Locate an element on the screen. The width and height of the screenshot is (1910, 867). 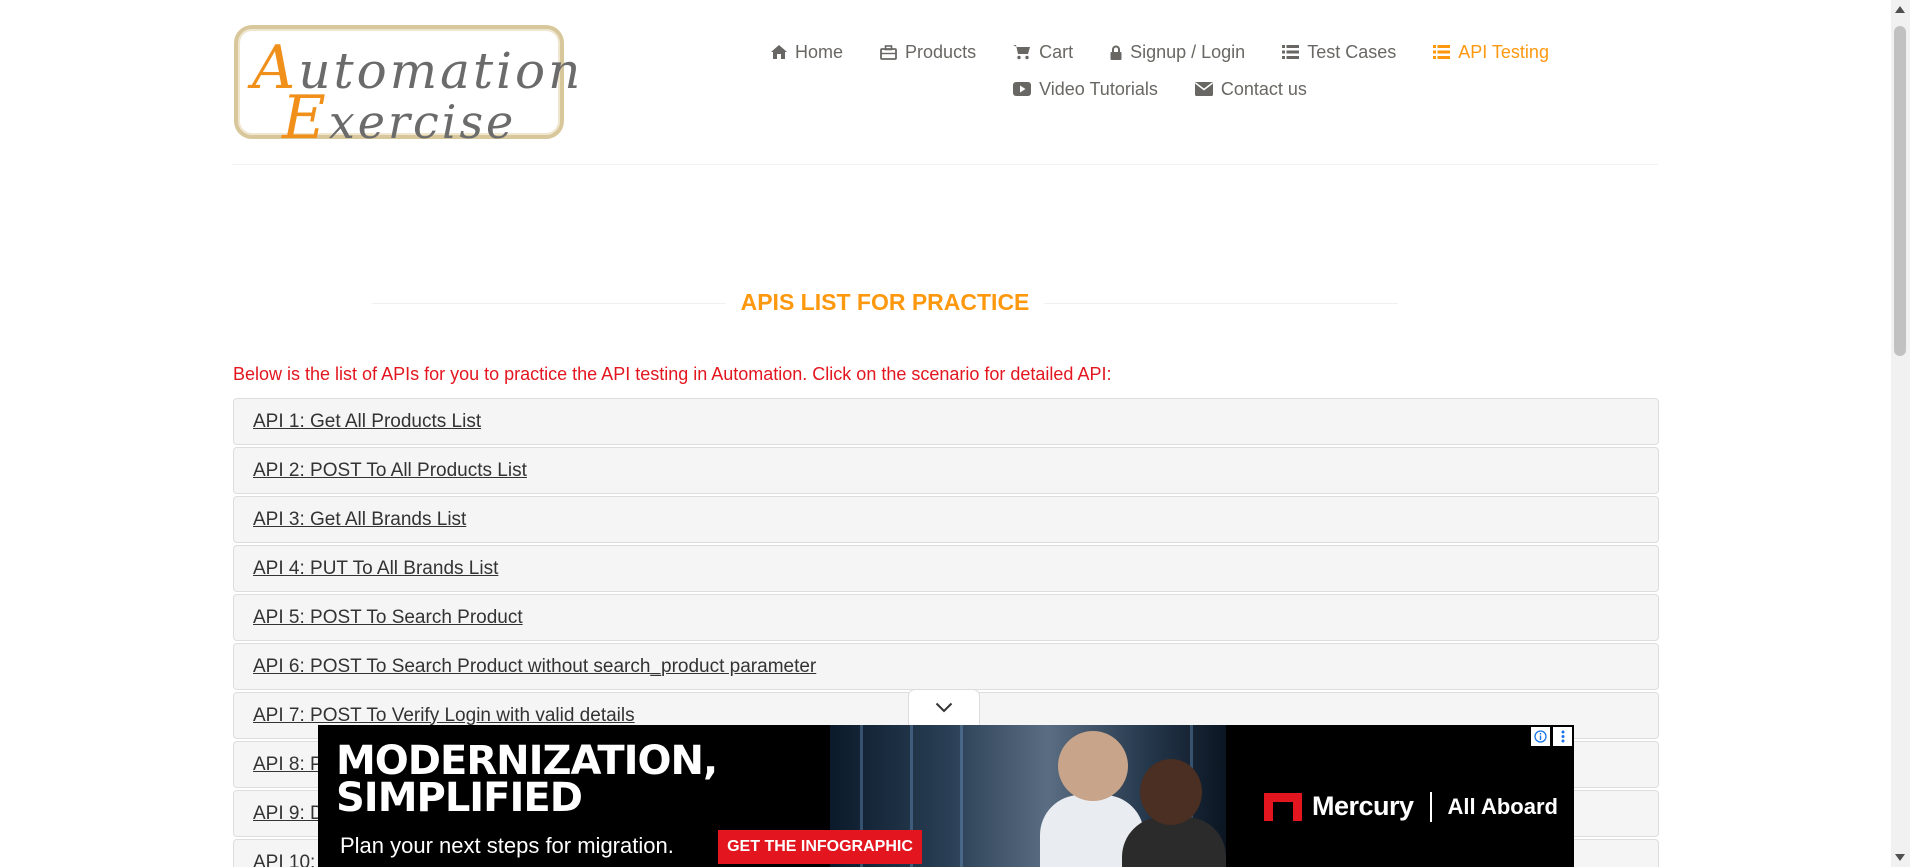
nav-row-2: Video Tutorials Contact us is located at coordinates (1160, 89).